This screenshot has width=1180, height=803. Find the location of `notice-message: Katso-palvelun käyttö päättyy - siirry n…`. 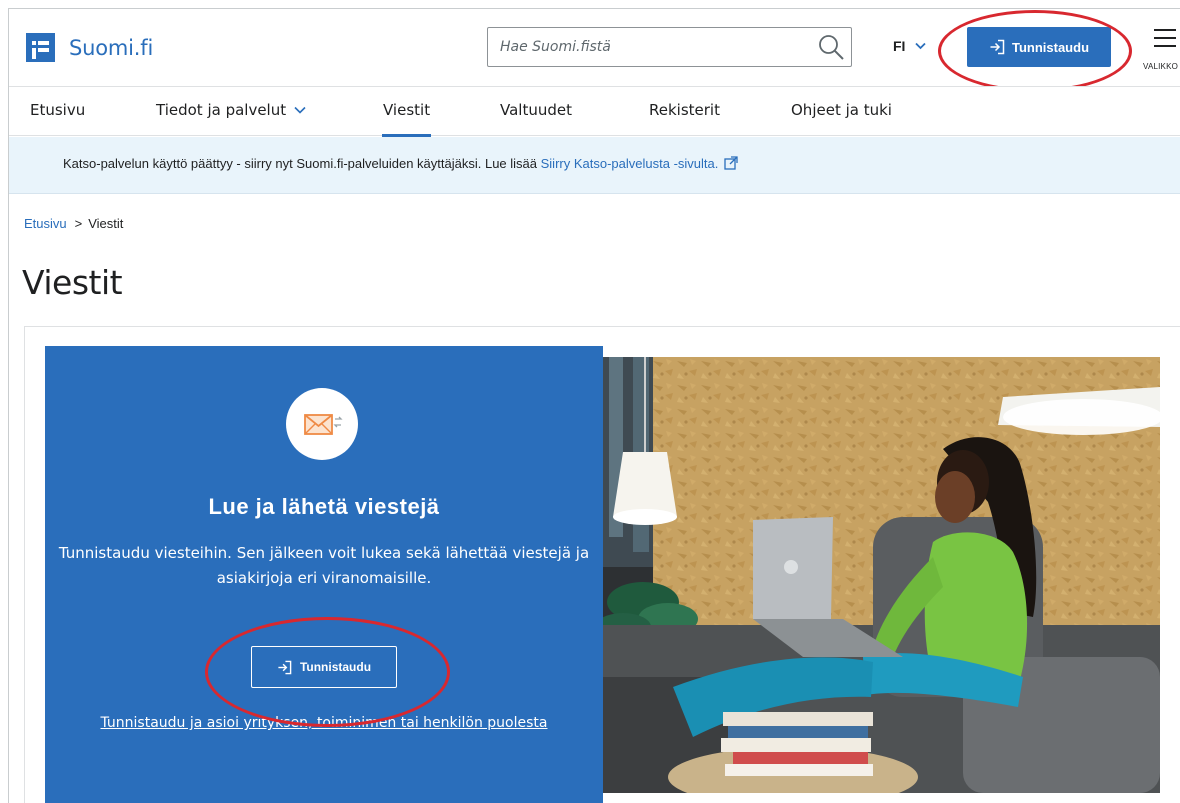

notice-message: Katso-palvelun käyttö päättyy - siirry n… is located at coordinates (302, 163).